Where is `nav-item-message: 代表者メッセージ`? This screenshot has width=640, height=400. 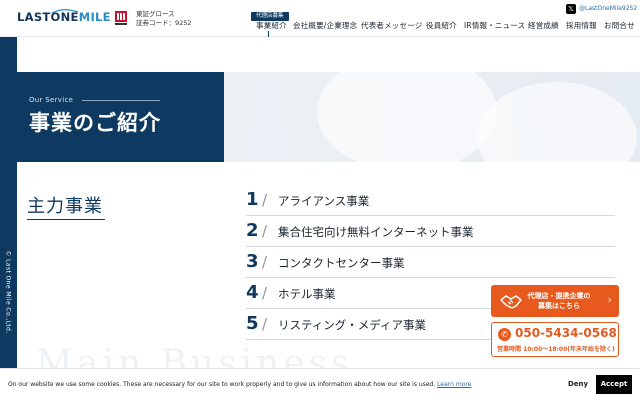
nav-item-message: 代表者メッセージ is located at coordinates (391, 25).